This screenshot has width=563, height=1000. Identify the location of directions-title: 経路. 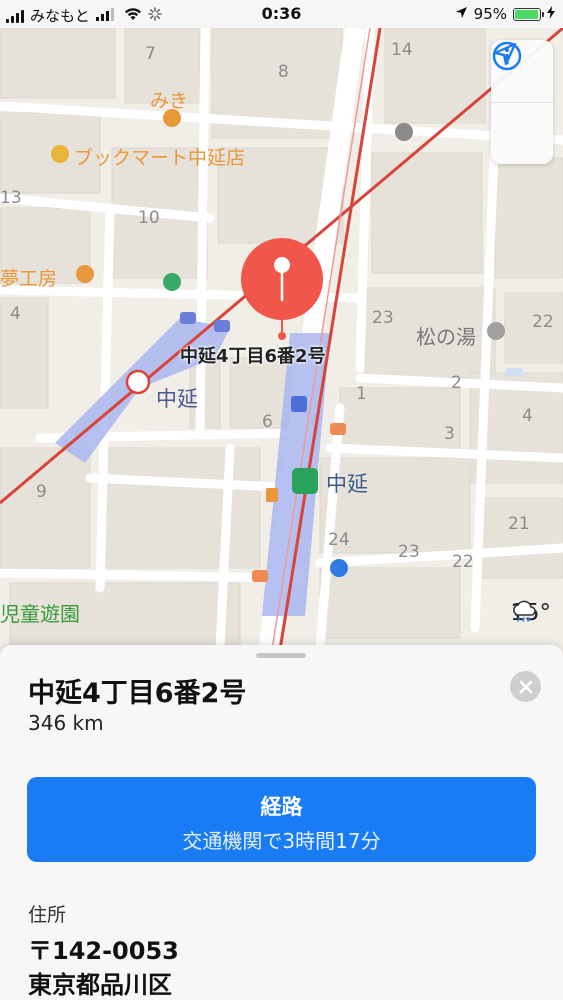
(281, 807).